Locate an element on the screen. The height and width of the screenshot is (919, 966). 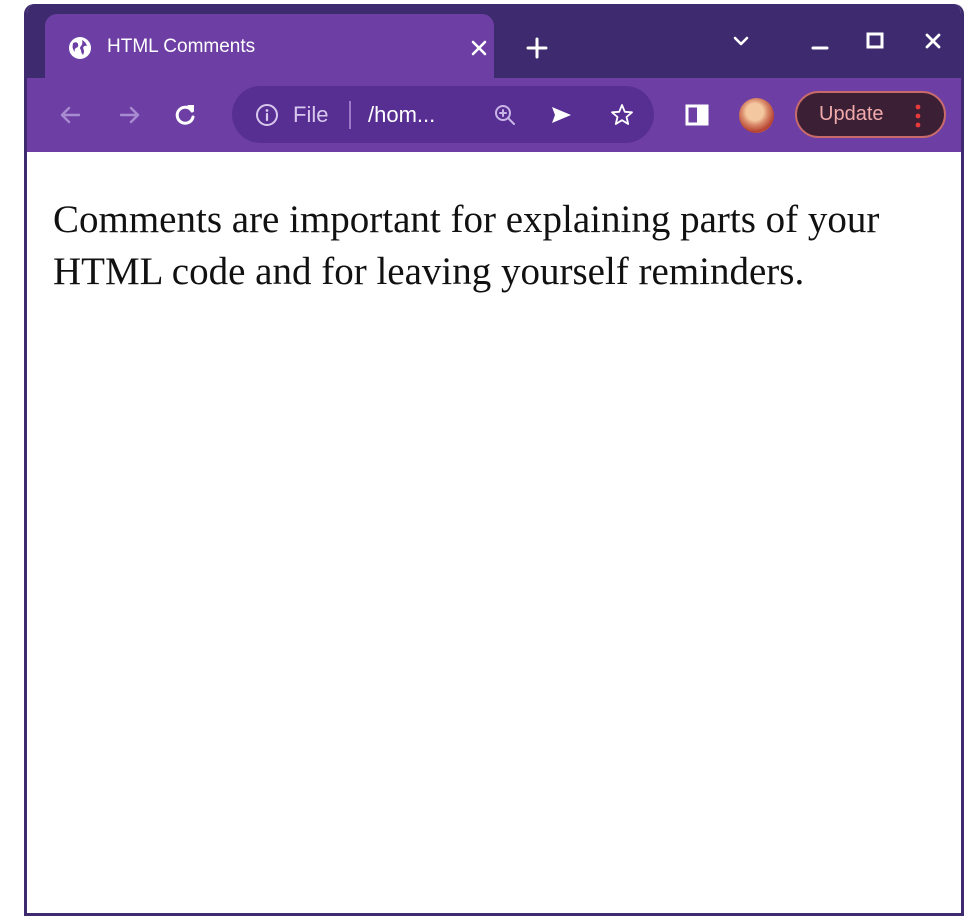
new-tab-icon is located at coordinates (537, 48).